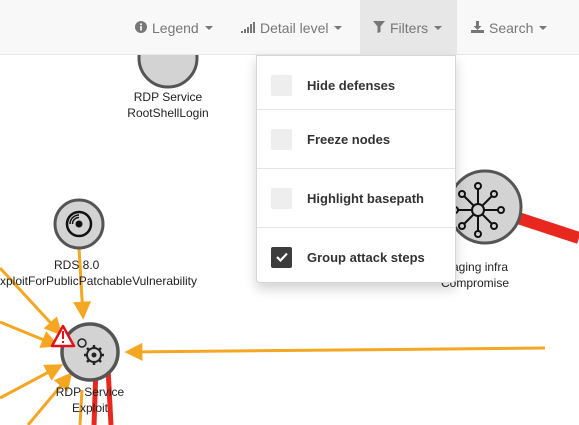  I want to click on graph-edge-red, so click(546, 227).